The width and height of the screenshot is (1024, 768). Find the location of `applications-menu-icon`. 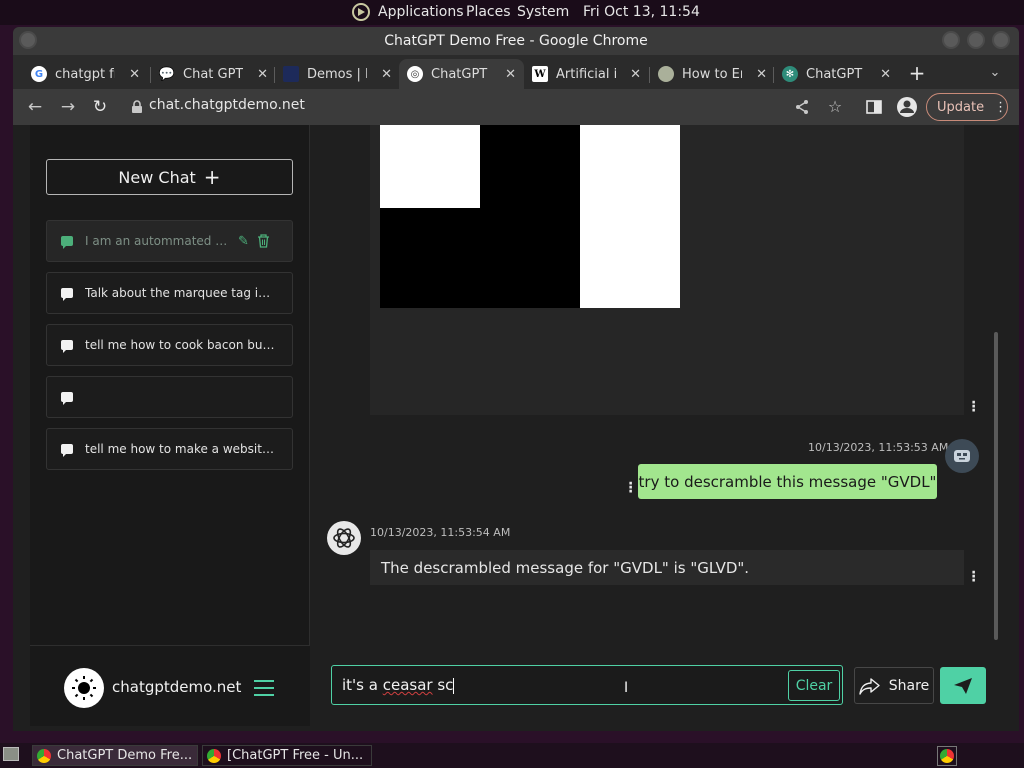

applications-menu-icon is located at coordinates (361, 12).